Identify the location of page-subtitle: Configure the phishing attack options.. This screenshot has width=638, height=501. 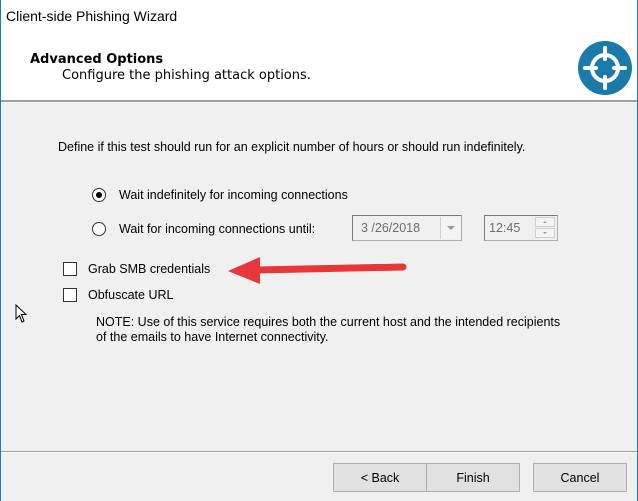
(186, 75).